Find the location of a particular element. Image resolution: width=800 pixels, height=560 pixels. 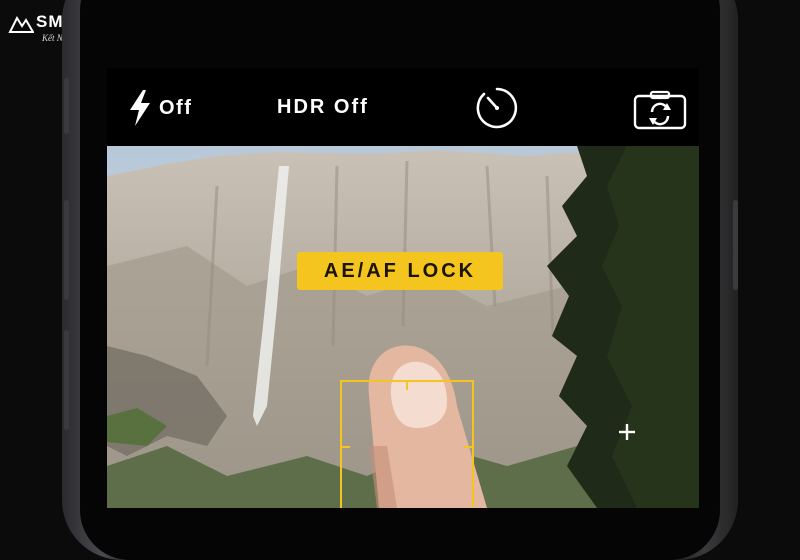

timer-button is located at coordinates (497, 108).